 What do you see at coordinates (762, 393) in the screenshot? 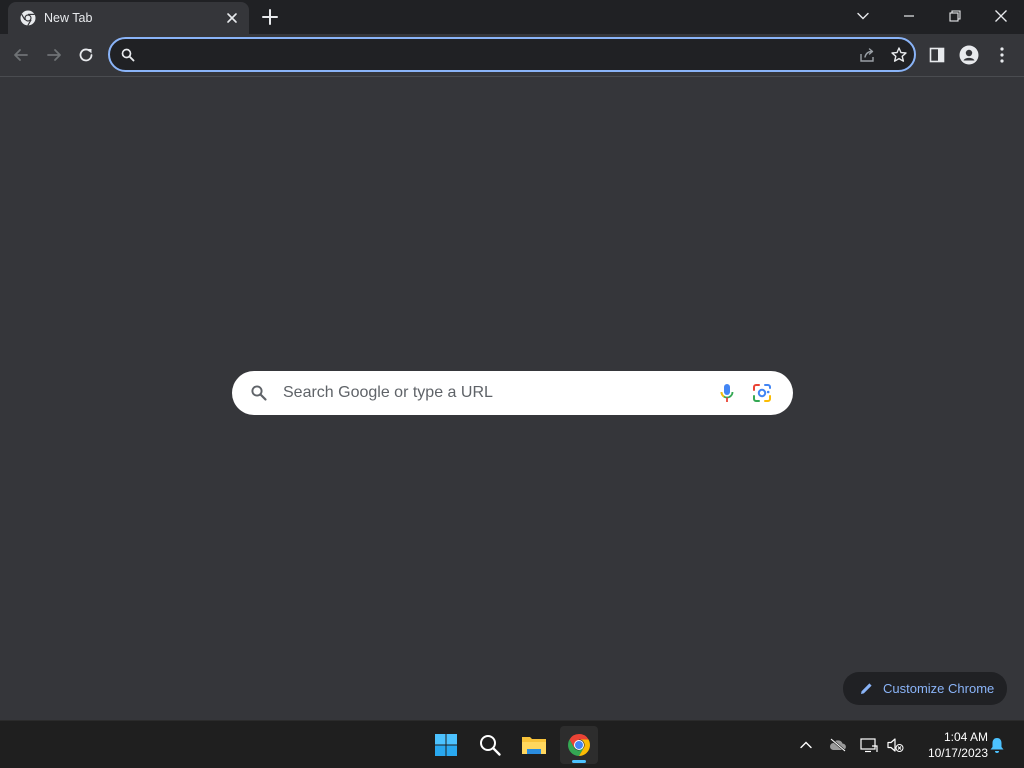
I see `lens-icon` at bounding box center [762, 393].